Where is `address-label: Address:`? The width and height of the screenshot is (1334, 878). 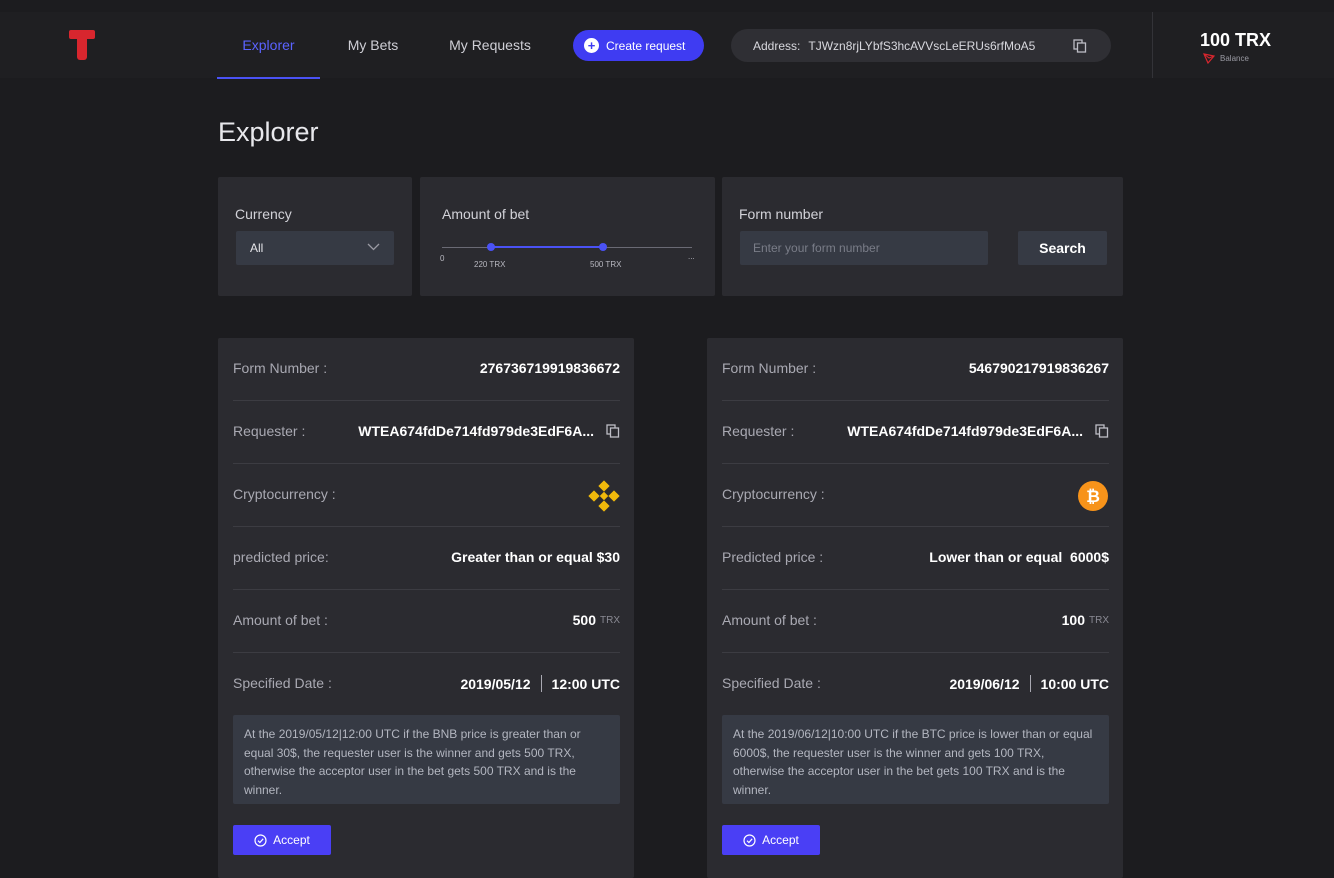
address-label: Address: is located at coordinates (777, 45).